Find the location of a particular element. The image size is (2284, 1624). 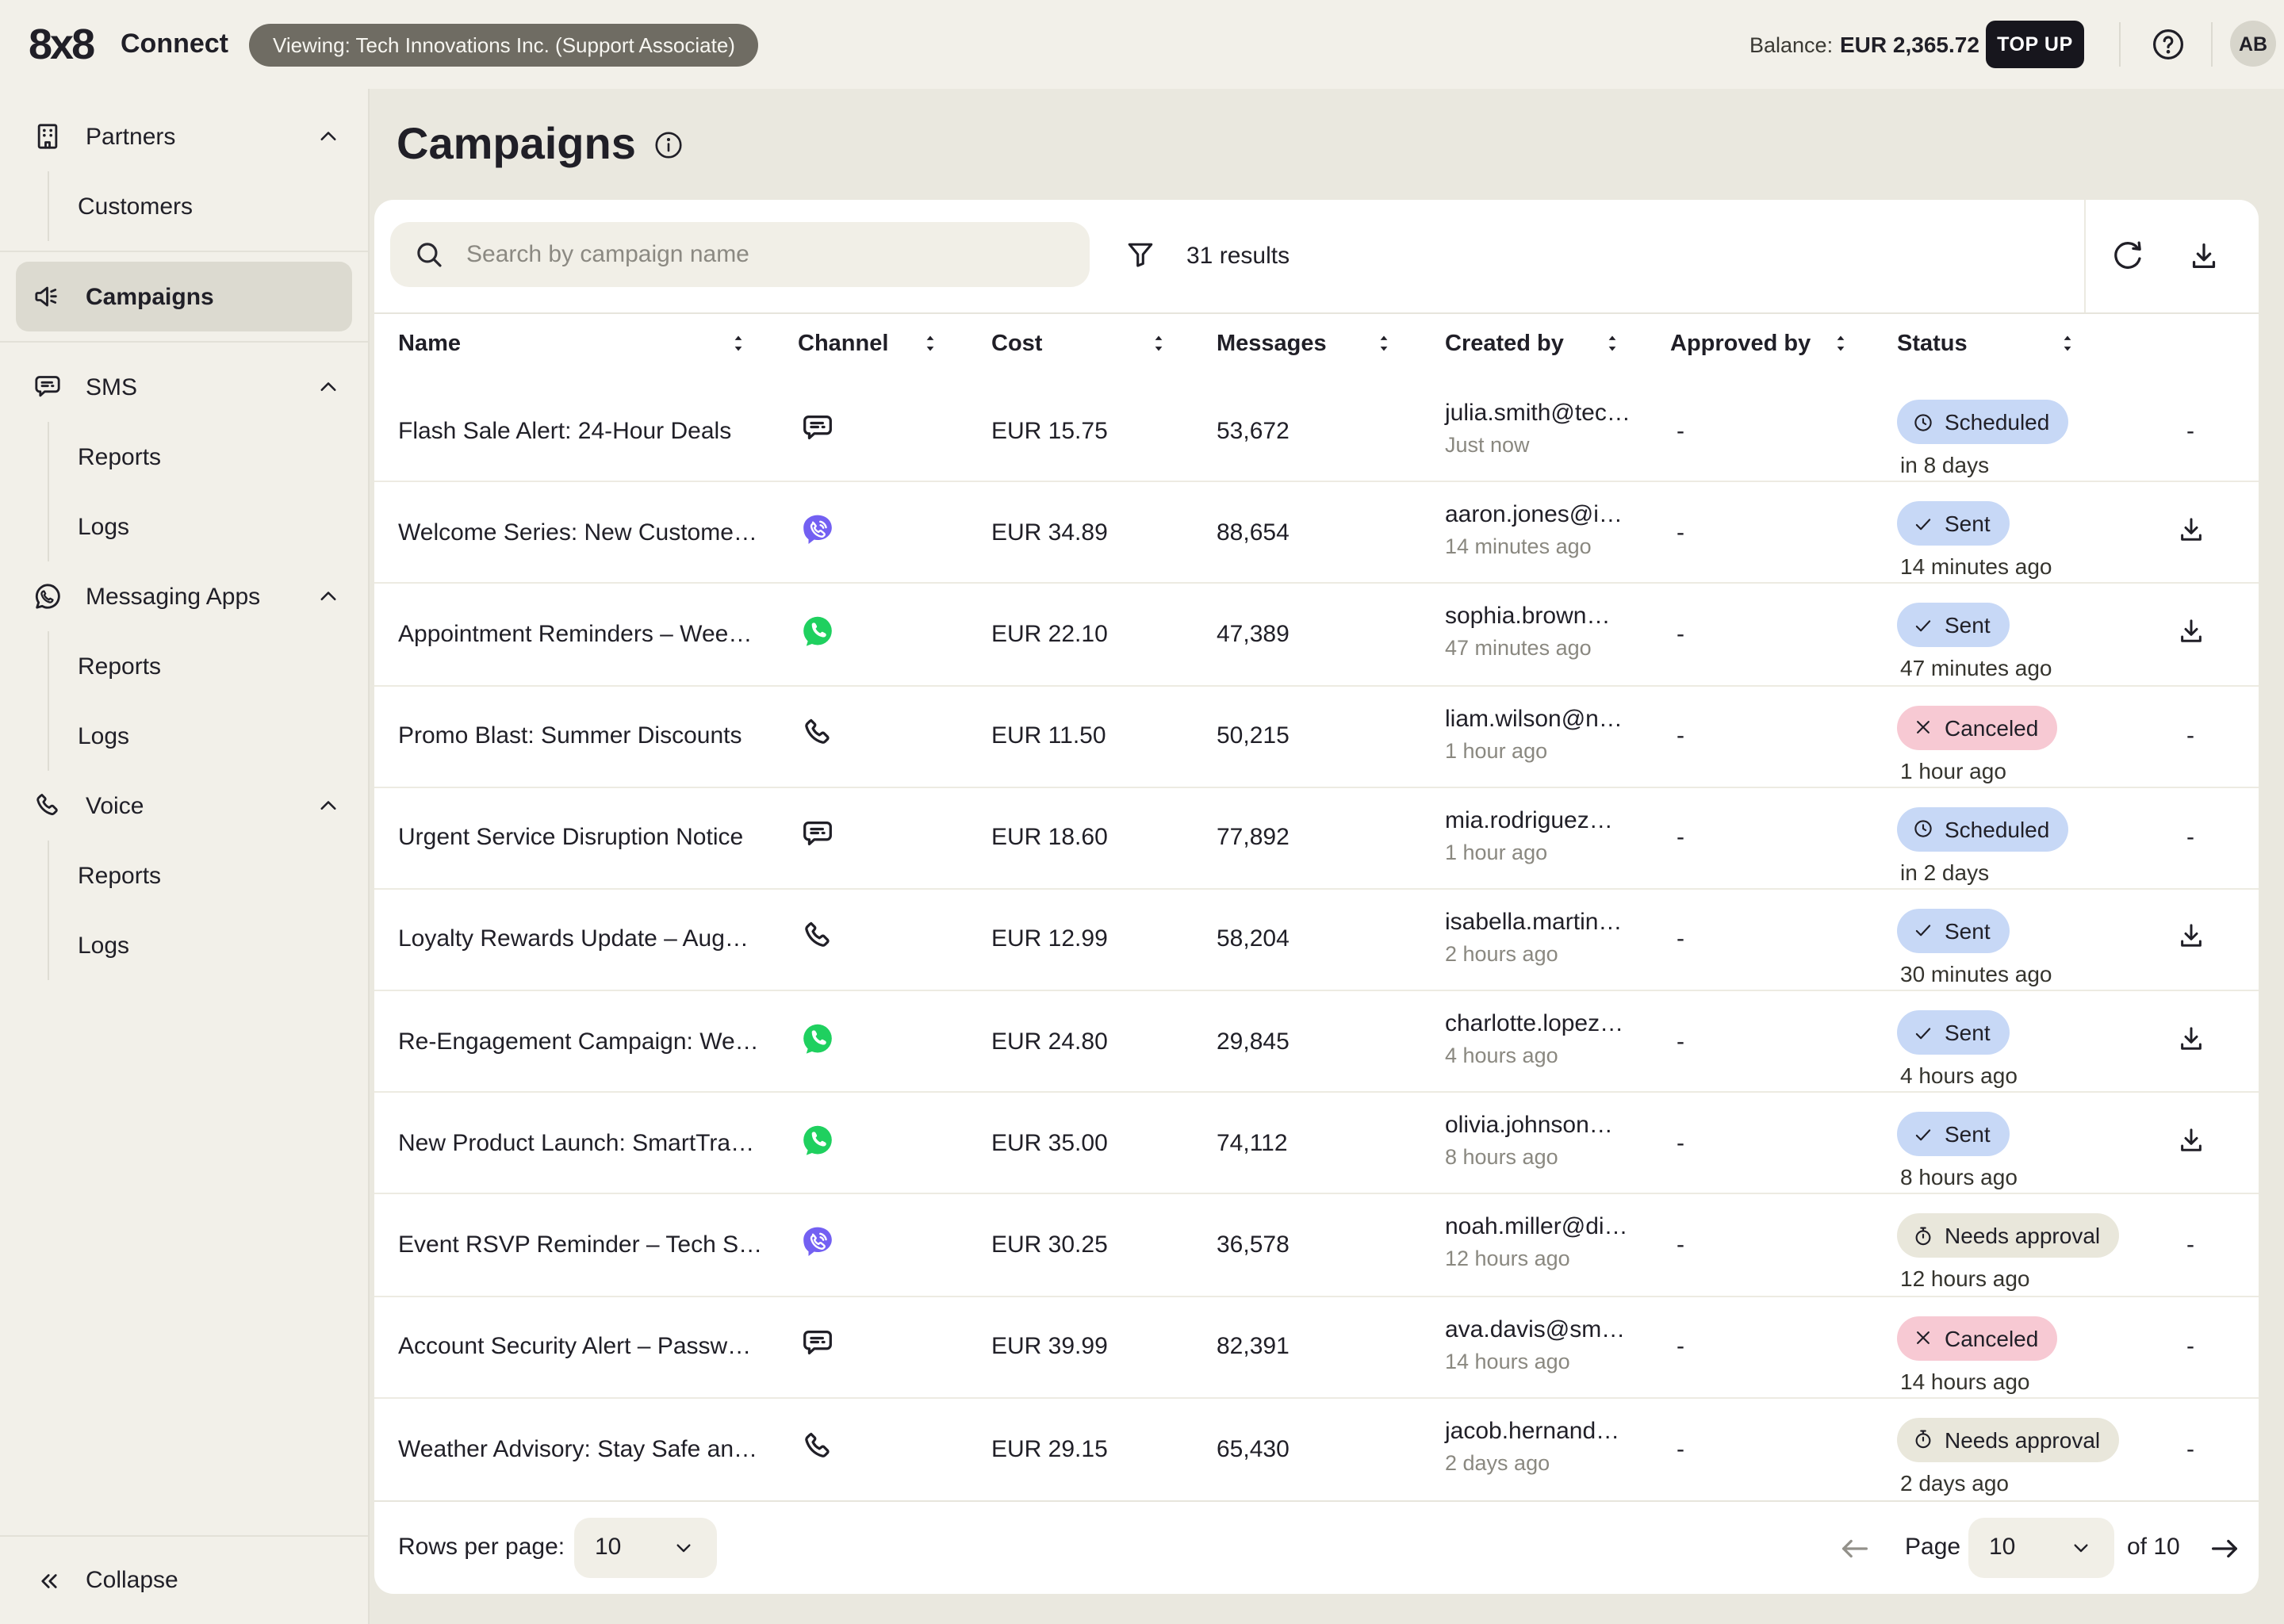

page-select: 10 is located at coordinates (2041, 1547).